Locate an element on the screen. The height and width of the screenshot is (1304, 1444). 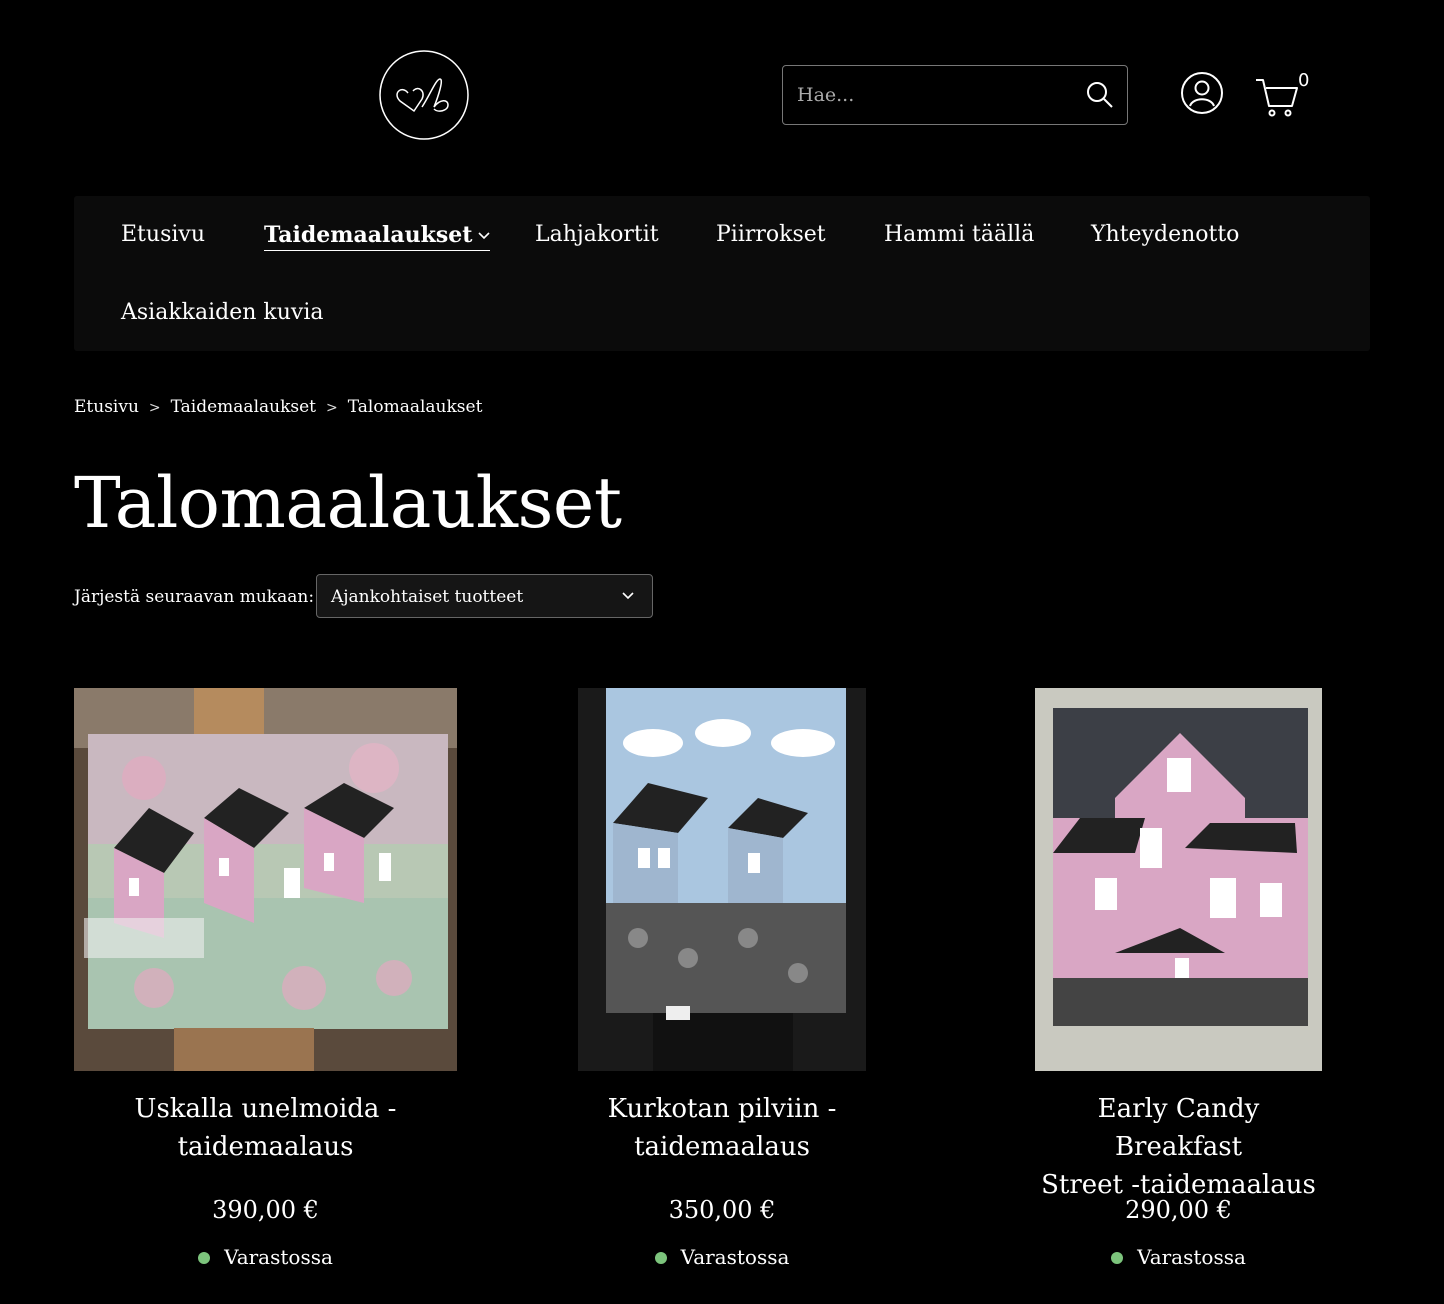
brand-logo is located at coordinates (424, 95).